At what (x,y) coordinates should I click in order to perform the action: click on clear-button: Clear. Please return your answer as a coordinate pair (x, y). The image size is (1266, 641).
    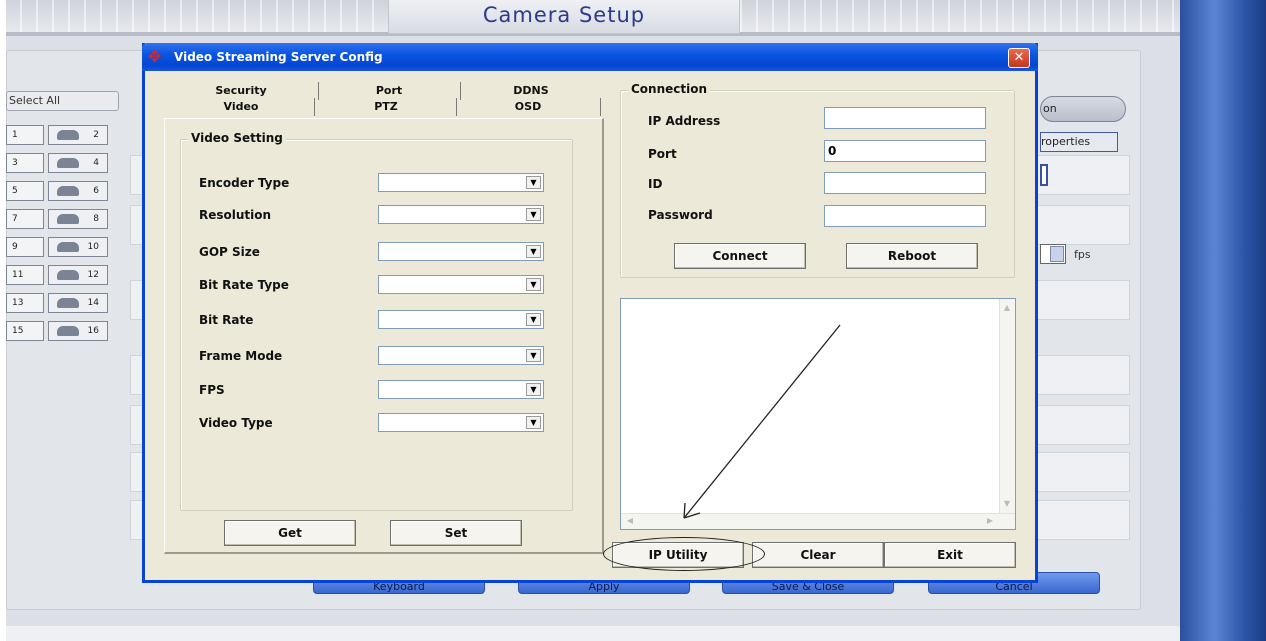
    Looking at the image, I should click on (818, 555).